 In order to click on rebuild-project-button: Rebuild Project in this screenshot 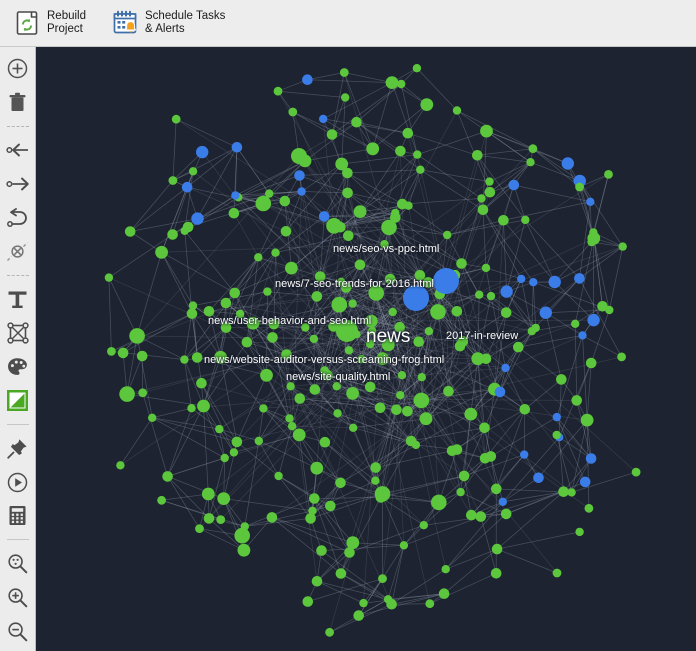, I will do `click(50, 23)`.